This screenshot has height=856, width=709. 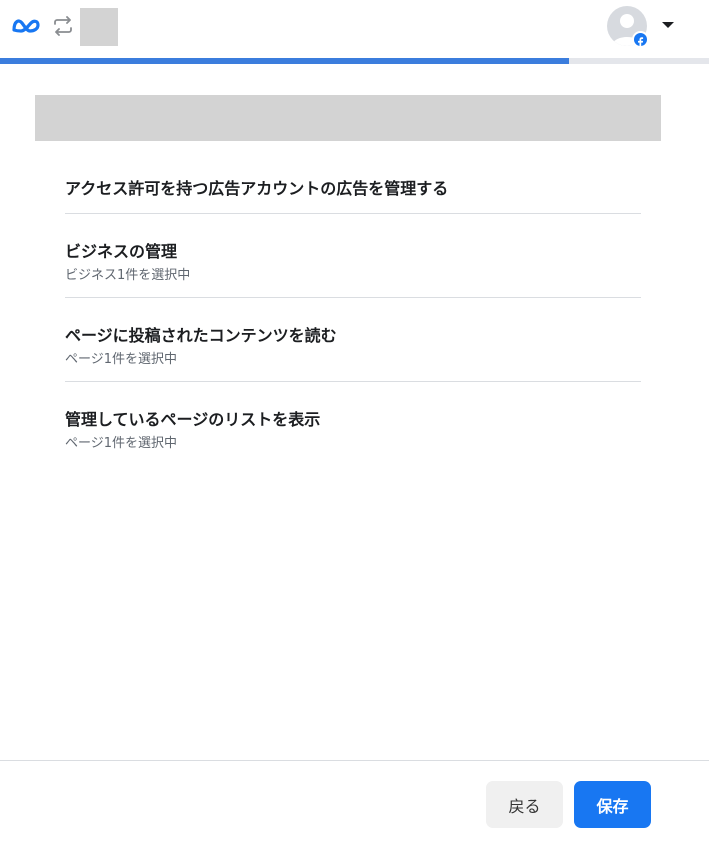 I want to click on save-button: 保存, so click(x=612, y=804).